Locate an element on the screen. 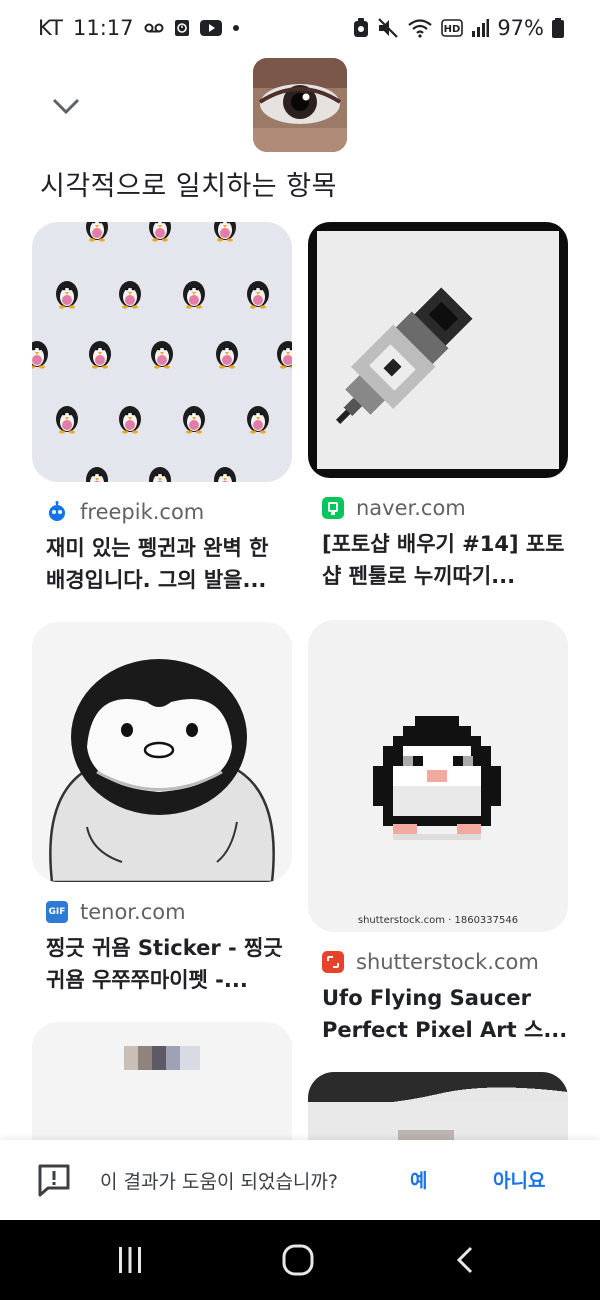 The width and height of the screenshot is (600, 1300). home-button is located at coordinates (298, 1260).